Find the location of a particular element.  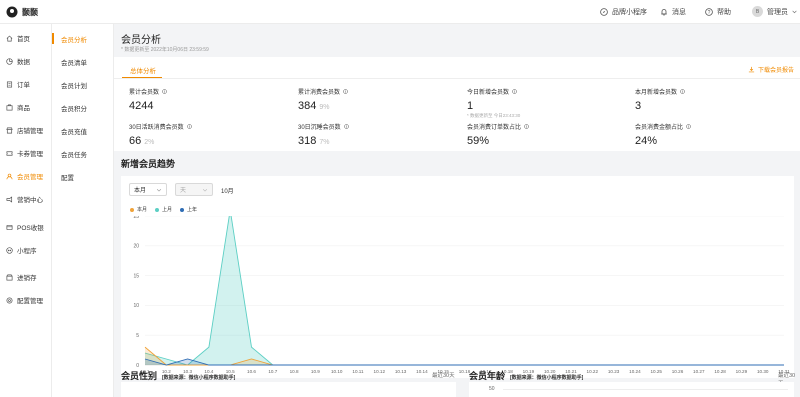

sidebar-item-home: 首页 is located at coordinates (18, 38).